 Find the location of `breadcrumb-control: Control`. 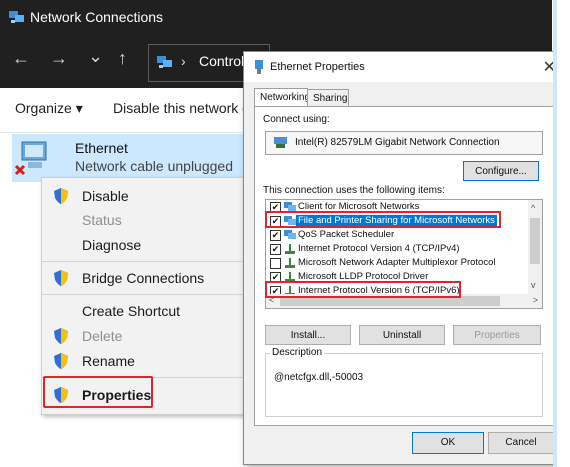

breadcrumb-control: Control is located at coordinates (221, 61).